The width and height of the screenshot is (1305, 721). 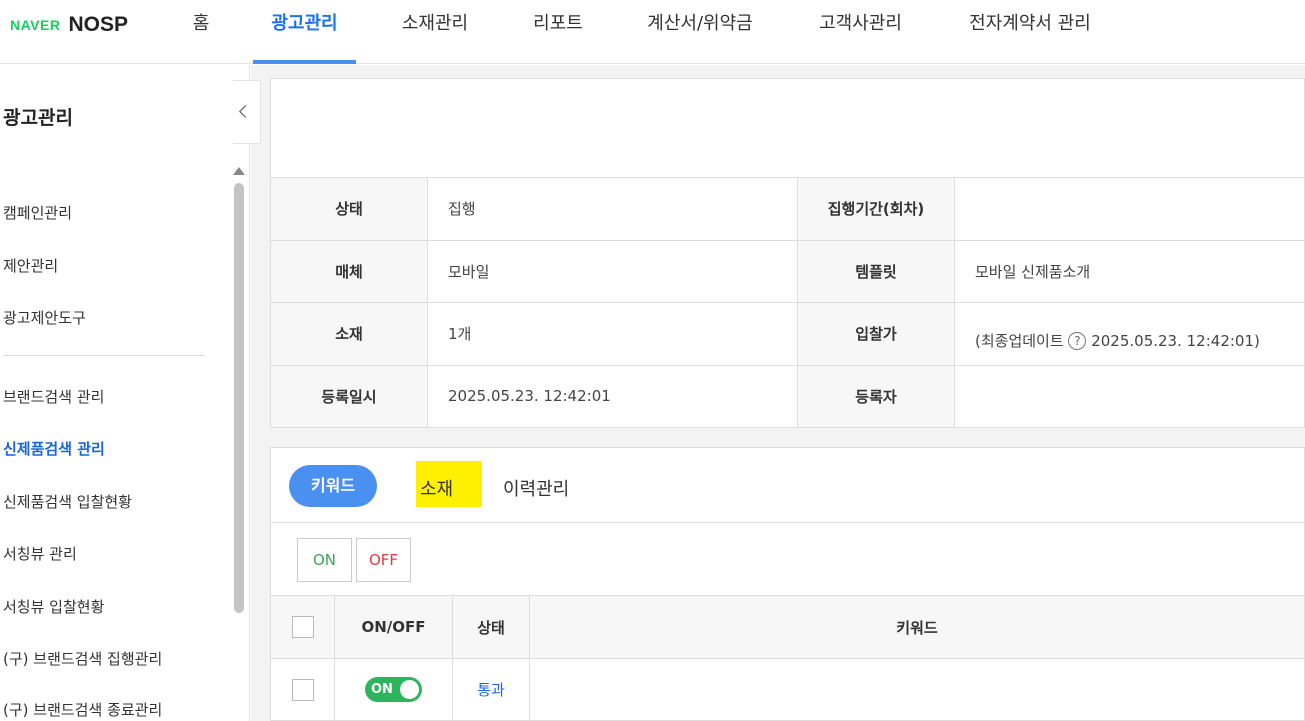 I want to click on nav-invoice-penalty: 계산서/위약금, so click(x=700, y=32).